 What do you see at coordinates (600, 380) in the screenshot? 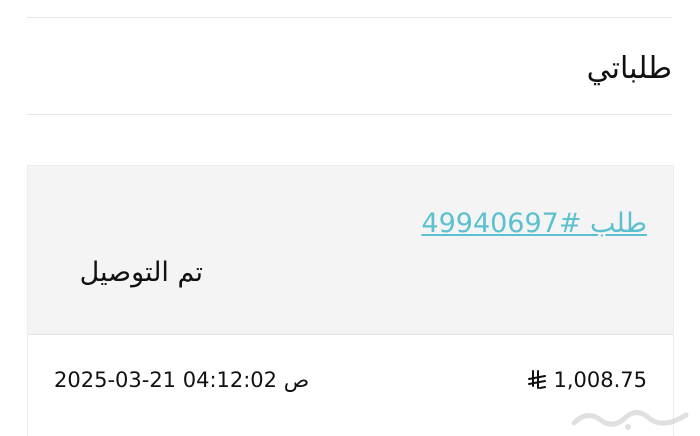
I see `order-amount: 1,008.75` at bounding box center [600, 380].